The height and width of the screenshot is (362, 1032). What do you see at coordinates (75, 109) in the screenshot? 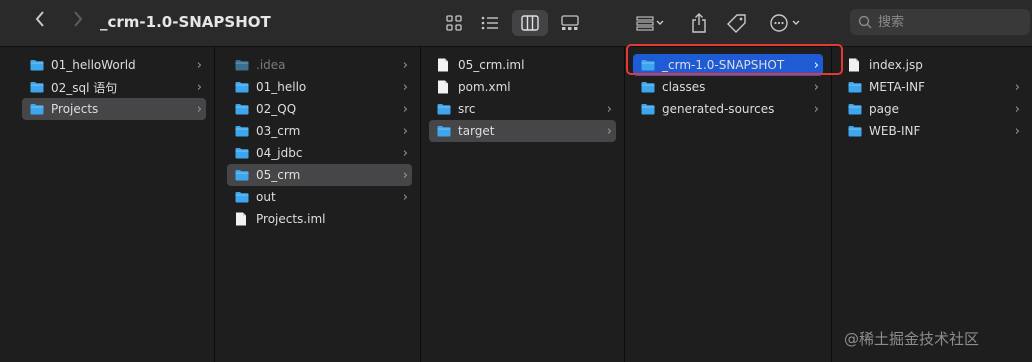
I see `list-item-label: Projects` at bounding box center [75, 109].